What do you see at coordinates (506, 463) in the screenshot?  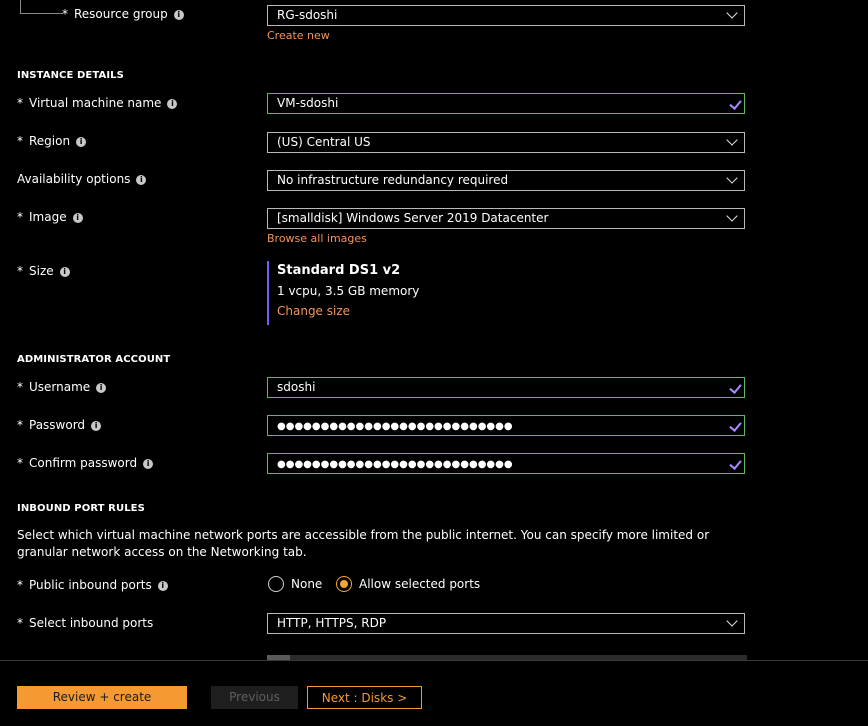 I see `confirm-password-input: ●●●●●●●●●●●●●●●●●●●●●●●●●●●` at bounding box center [506, 463].